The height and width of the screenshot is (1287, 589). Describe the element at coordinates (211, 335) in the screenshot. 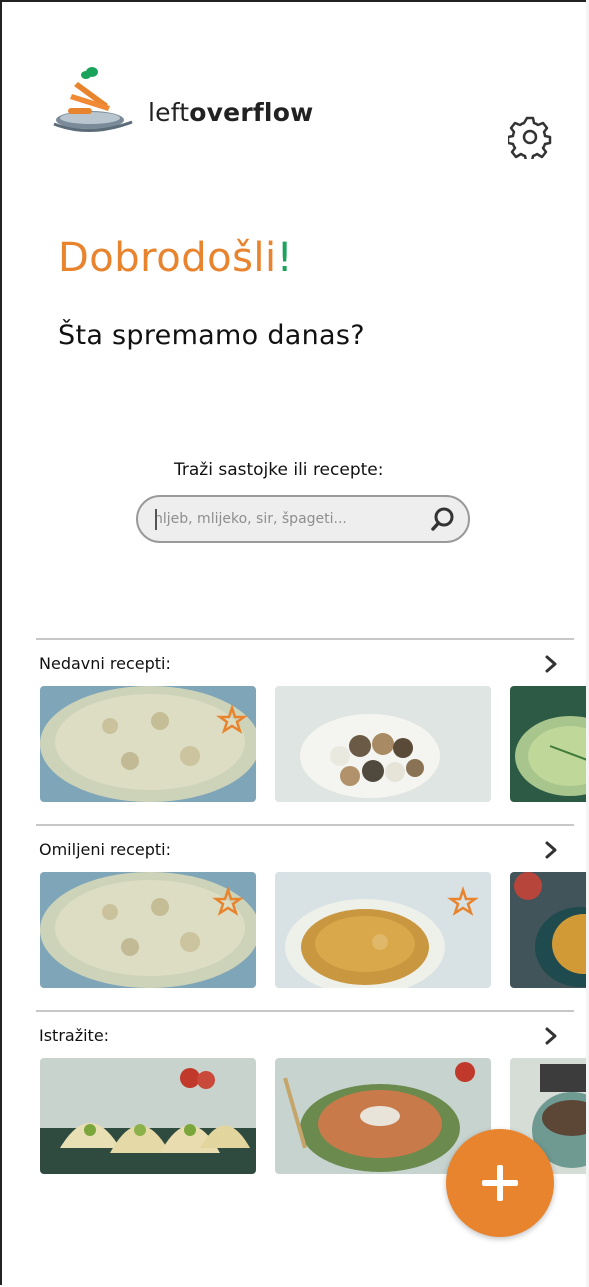

I see `welcome-question: Šta spremamo danas?` at that location.